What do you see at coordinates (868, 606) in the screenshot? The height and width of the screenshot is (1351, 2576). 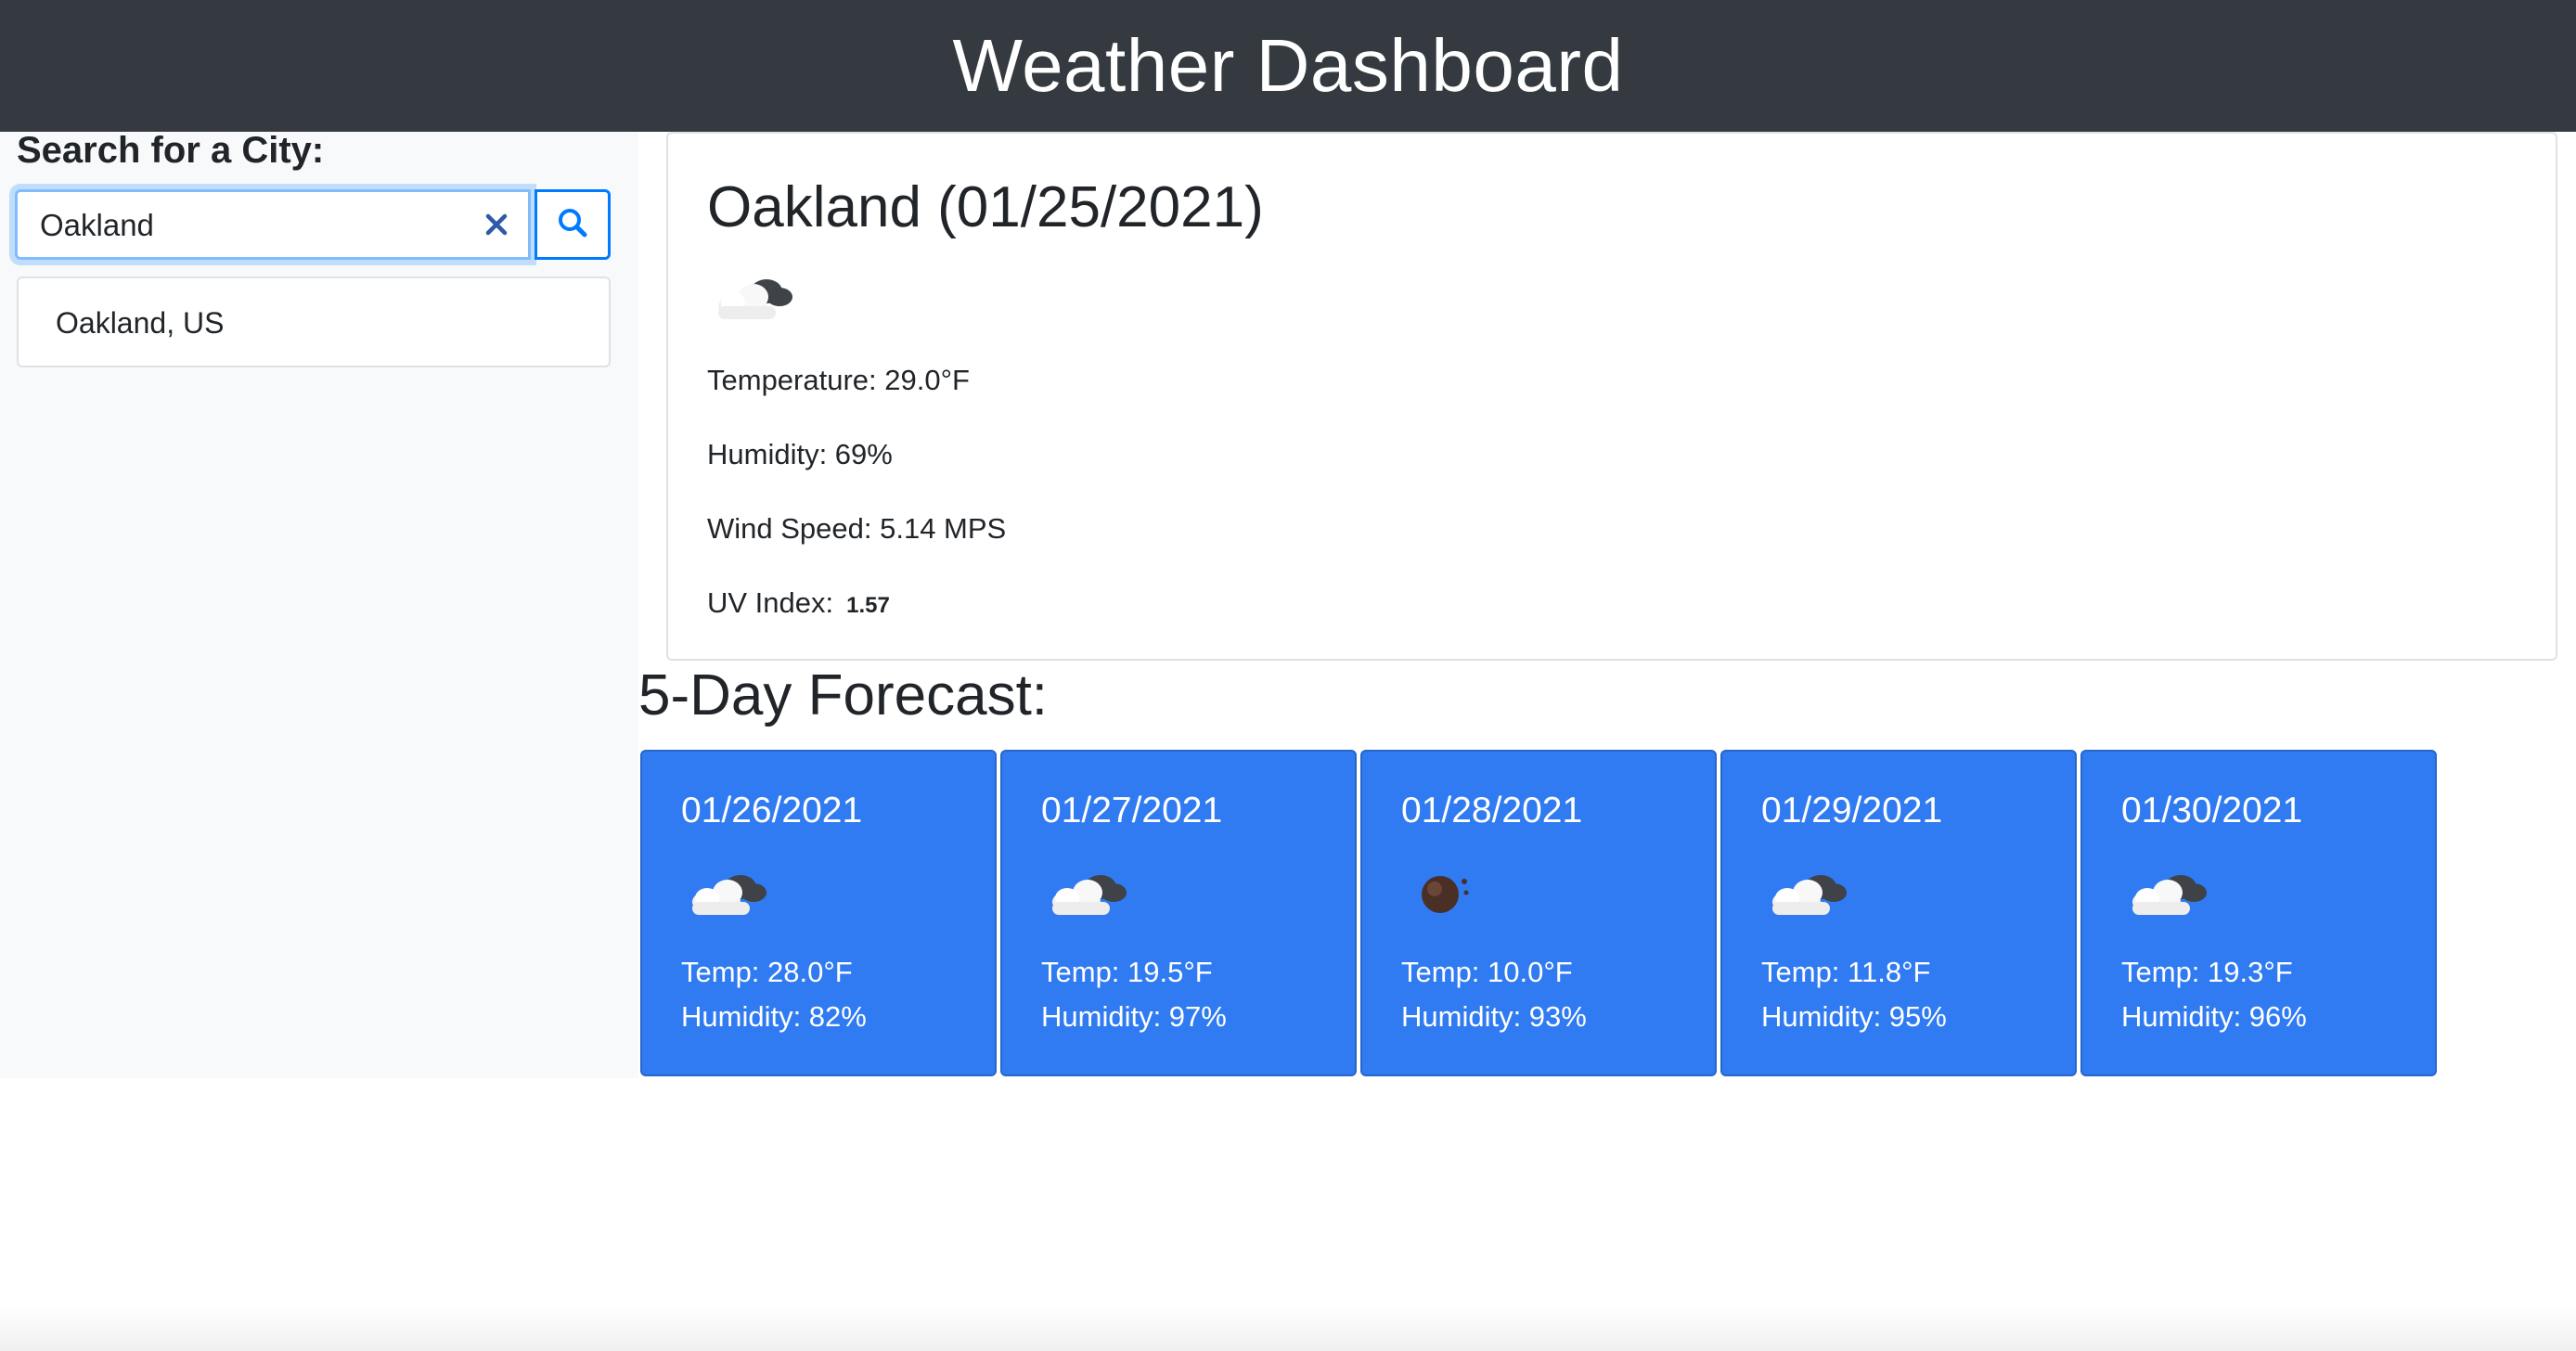 I see `uv-index-value: 1.57` at bounding box center [868, 606].